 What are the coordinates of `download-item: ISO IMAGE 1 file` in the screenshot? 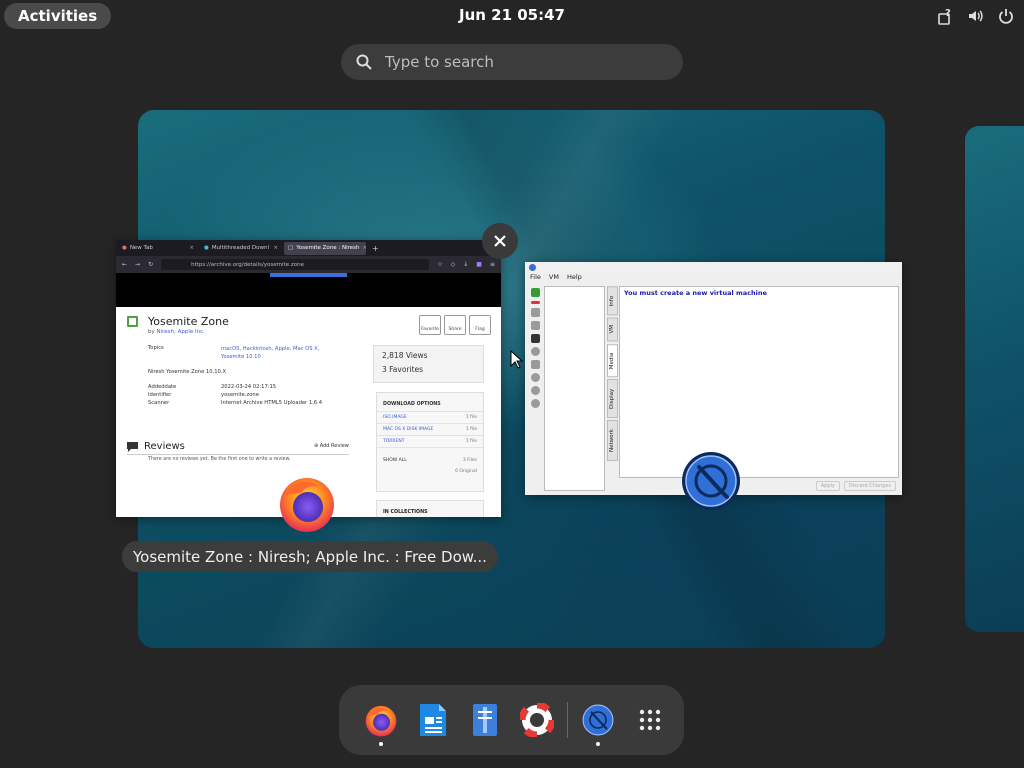 It's located at (430, 417).